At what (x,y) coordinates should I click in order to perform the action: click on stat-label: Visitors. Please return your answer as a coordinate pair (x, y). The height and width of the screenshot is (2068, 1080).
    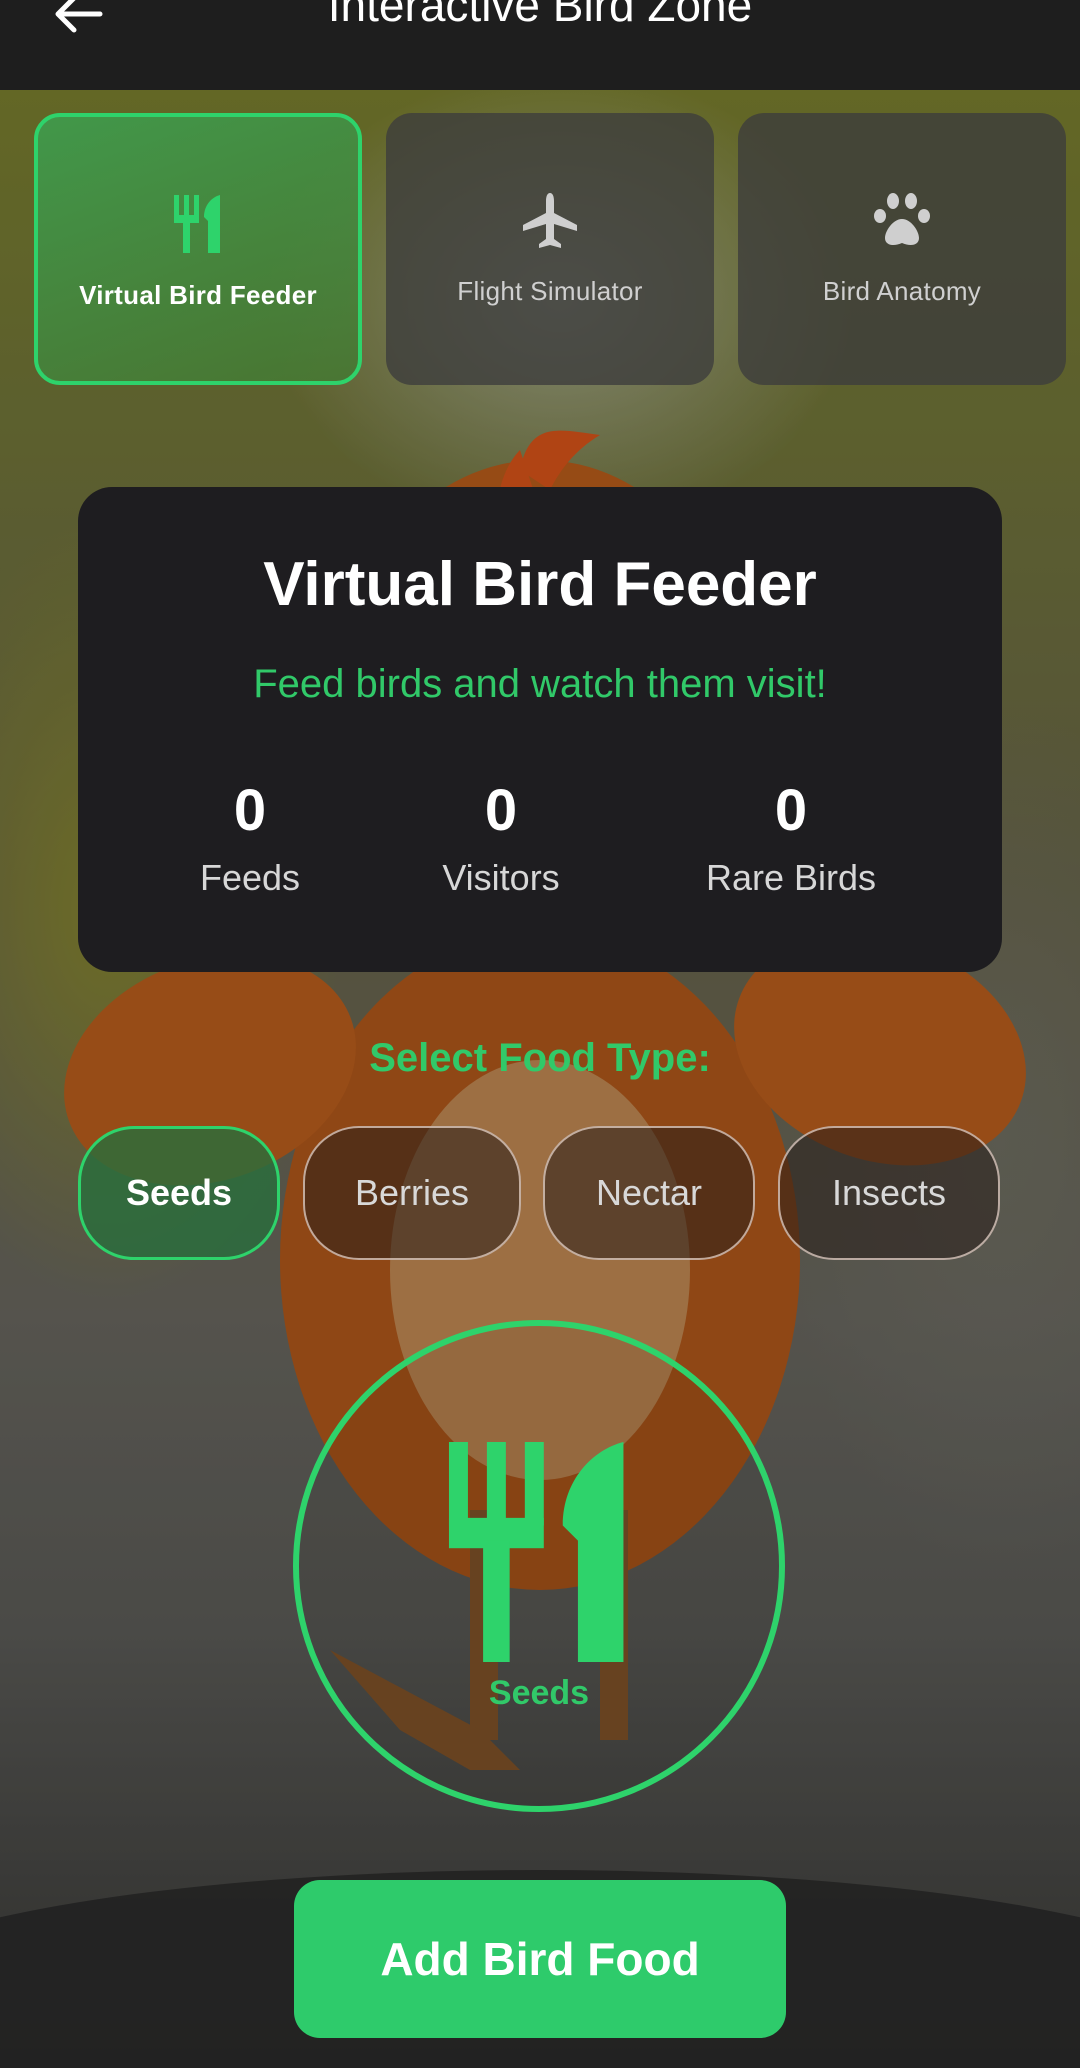
    Looking at the image, I should click on (501, 877).